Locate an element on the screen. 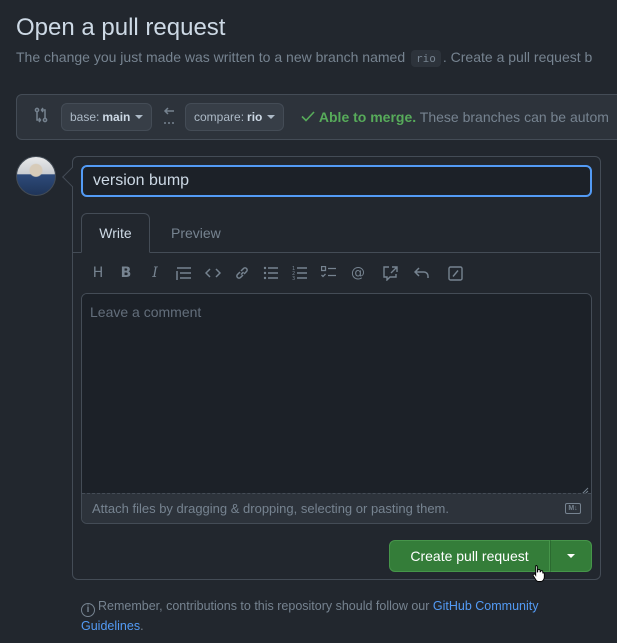  hand-cursor-icon is located at coordinates (539, 574).